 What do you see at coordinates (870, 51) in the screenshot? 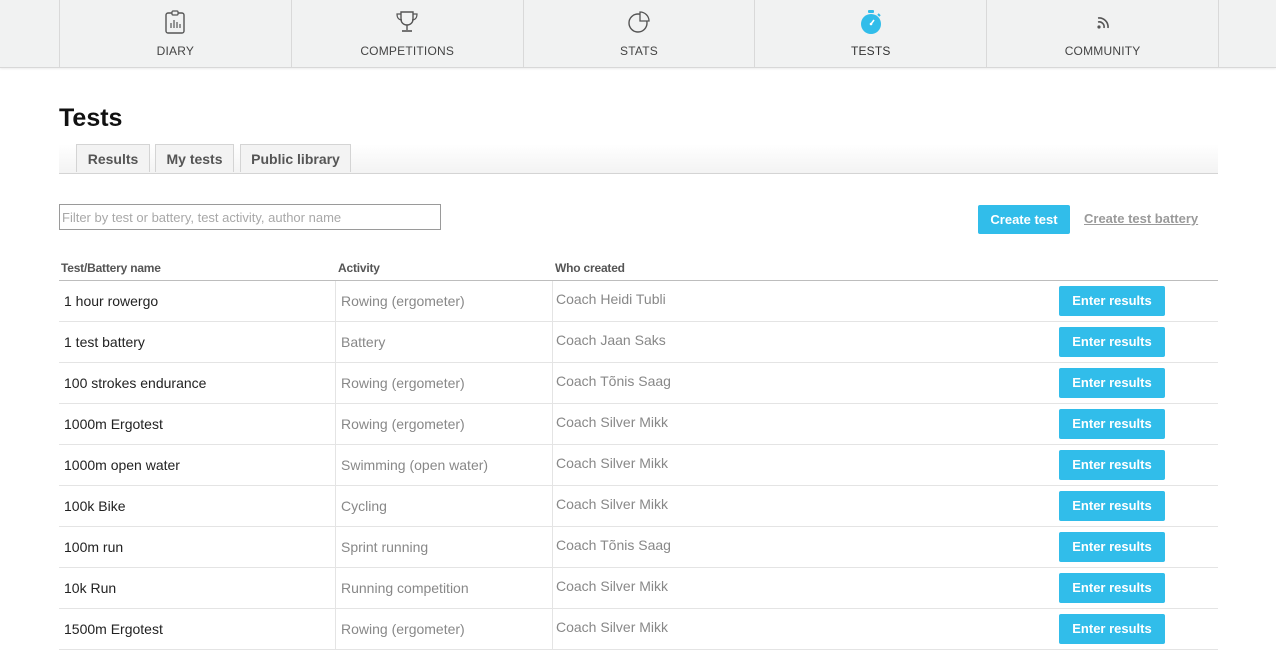
I see `nav-label-tests: TESTS` at bounding box center [870, 51].